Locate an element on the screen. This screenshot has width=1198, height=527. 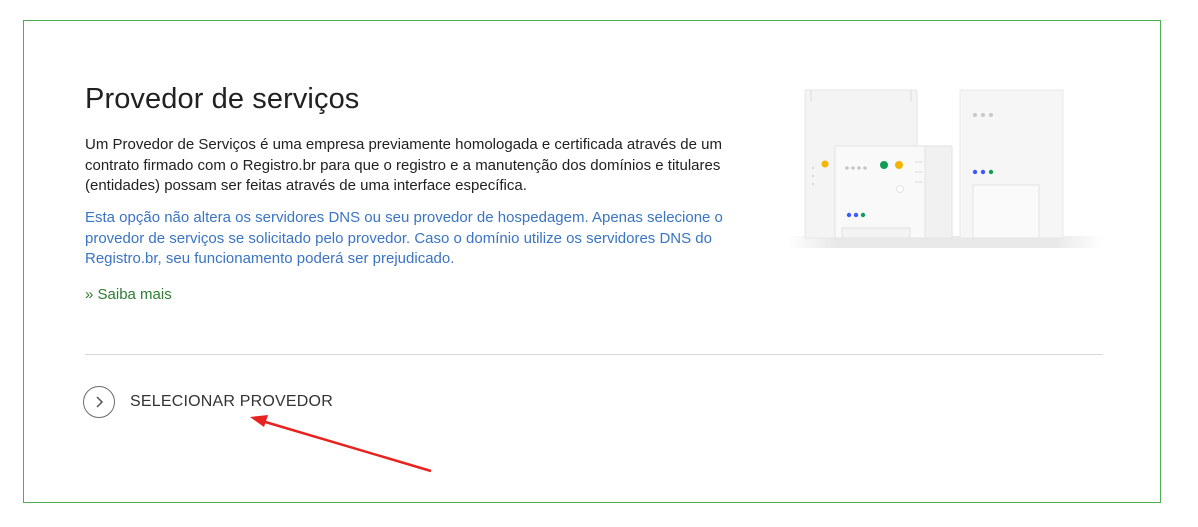
red-arrow-annotation is located at coordinates (340, 443).